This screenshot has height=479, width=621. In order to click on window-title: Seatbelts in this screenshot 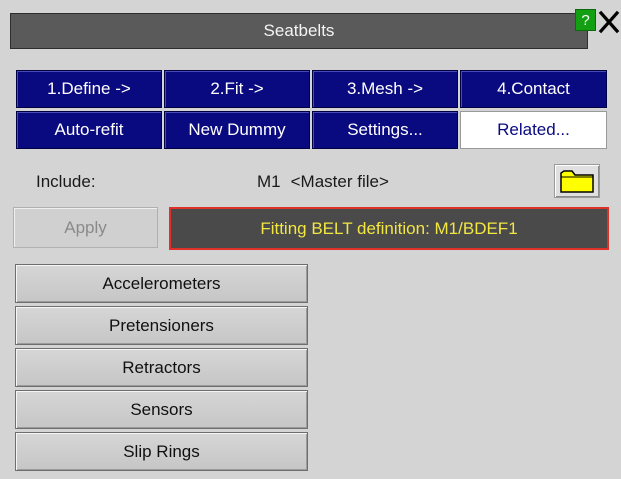, I will do `click(299, 30)`.